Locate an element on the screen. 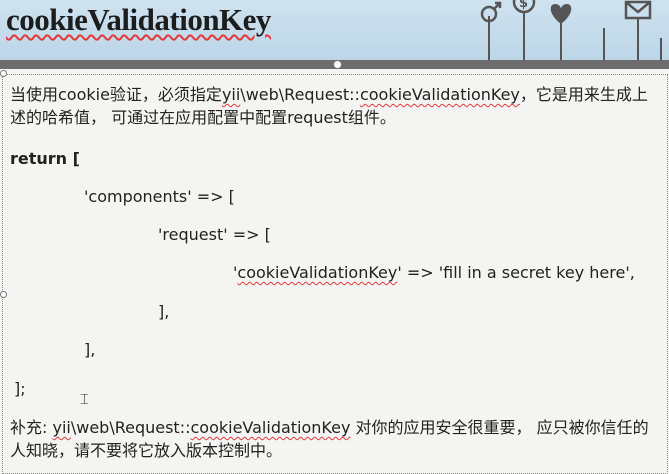 This screenshot has width=669, height=474. mail-icon is located at coordinates (638, 10).